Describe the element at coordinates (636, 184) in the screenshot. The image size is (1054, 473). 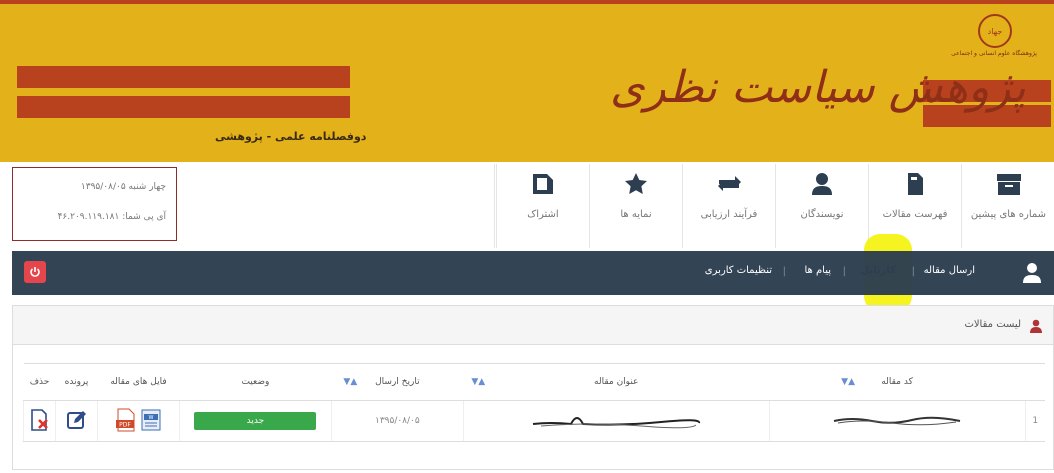
I see `star-icon` at that location.